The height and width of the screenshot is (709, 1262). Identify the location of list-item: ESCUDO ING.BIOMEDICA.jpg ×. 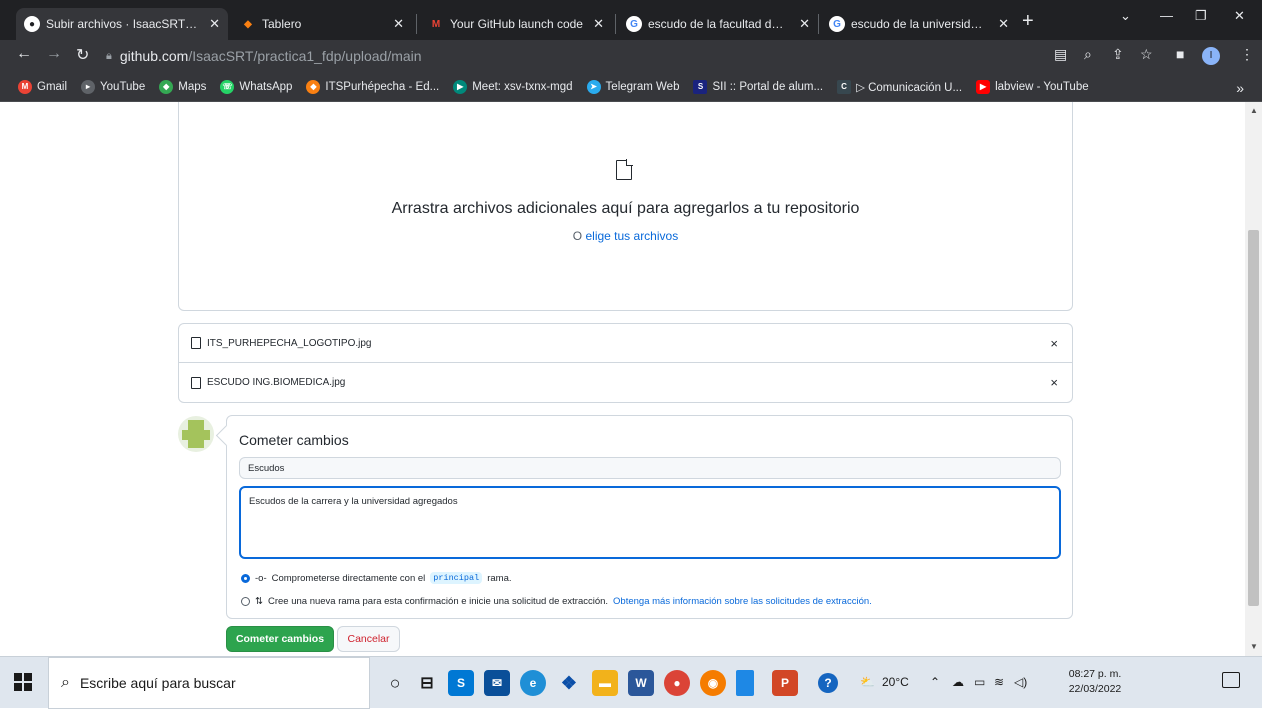
(625, 382).